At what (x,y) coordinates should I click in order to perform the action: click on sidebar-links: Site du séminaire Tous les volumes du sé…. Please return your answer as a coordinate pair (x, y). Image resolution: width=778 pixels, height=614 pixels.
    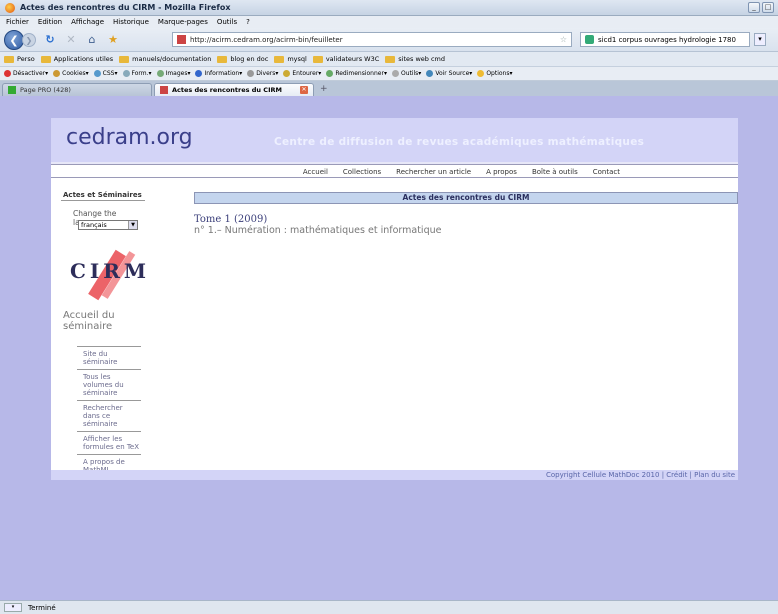
    Looking at the image, I should click on (109, 411).